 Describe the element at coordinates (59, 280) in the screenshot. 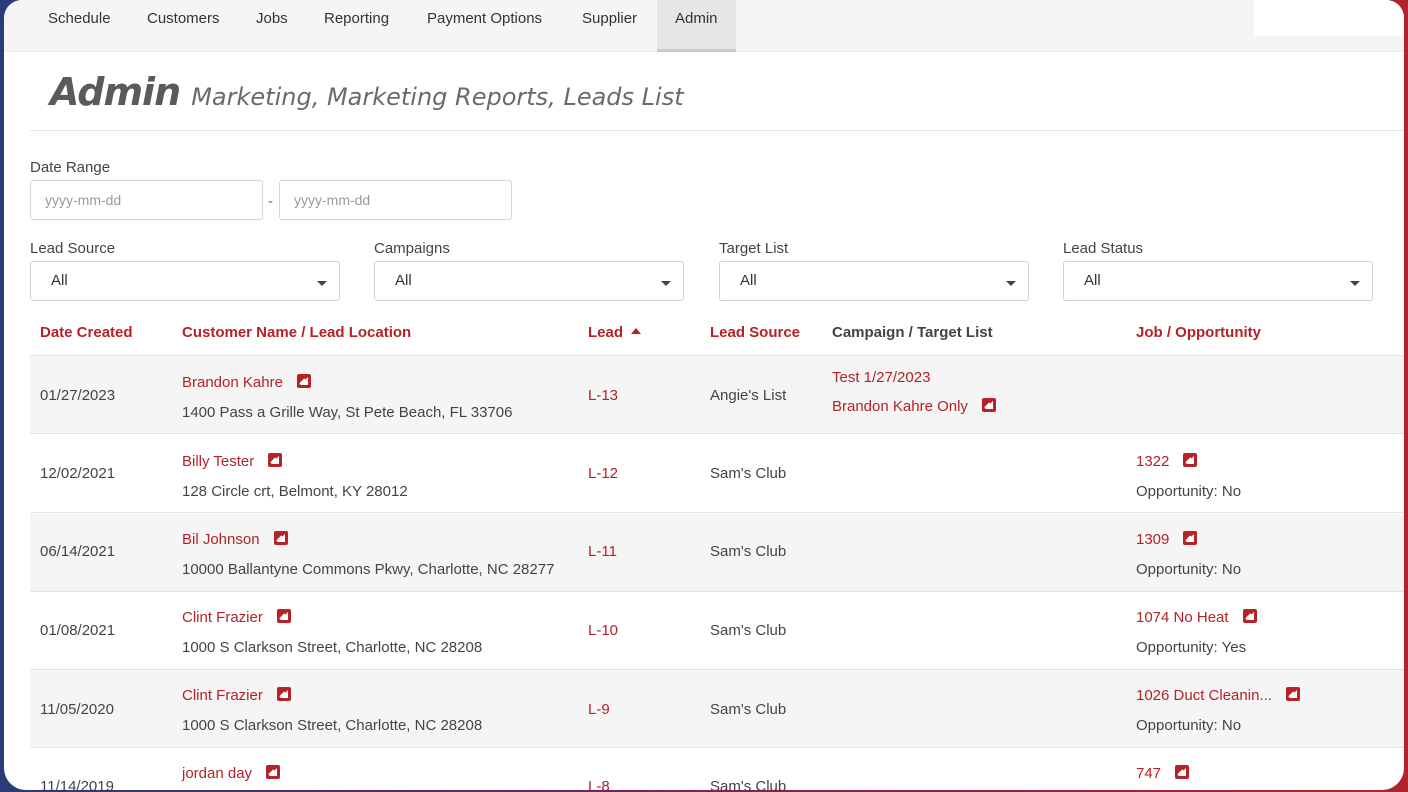

I see `lead-source-value: All` at that location.